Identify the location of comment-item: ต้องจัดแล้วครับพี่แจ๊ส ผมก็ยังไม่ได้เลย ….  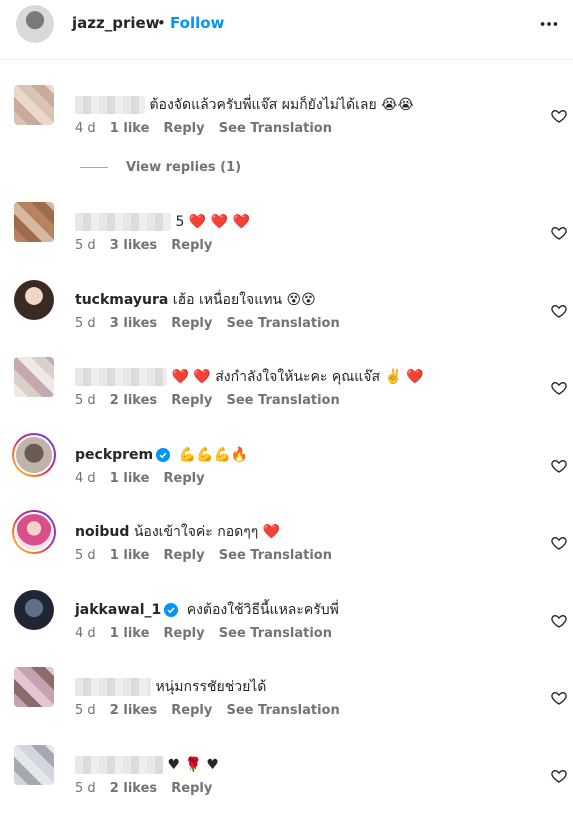
(286, 123).